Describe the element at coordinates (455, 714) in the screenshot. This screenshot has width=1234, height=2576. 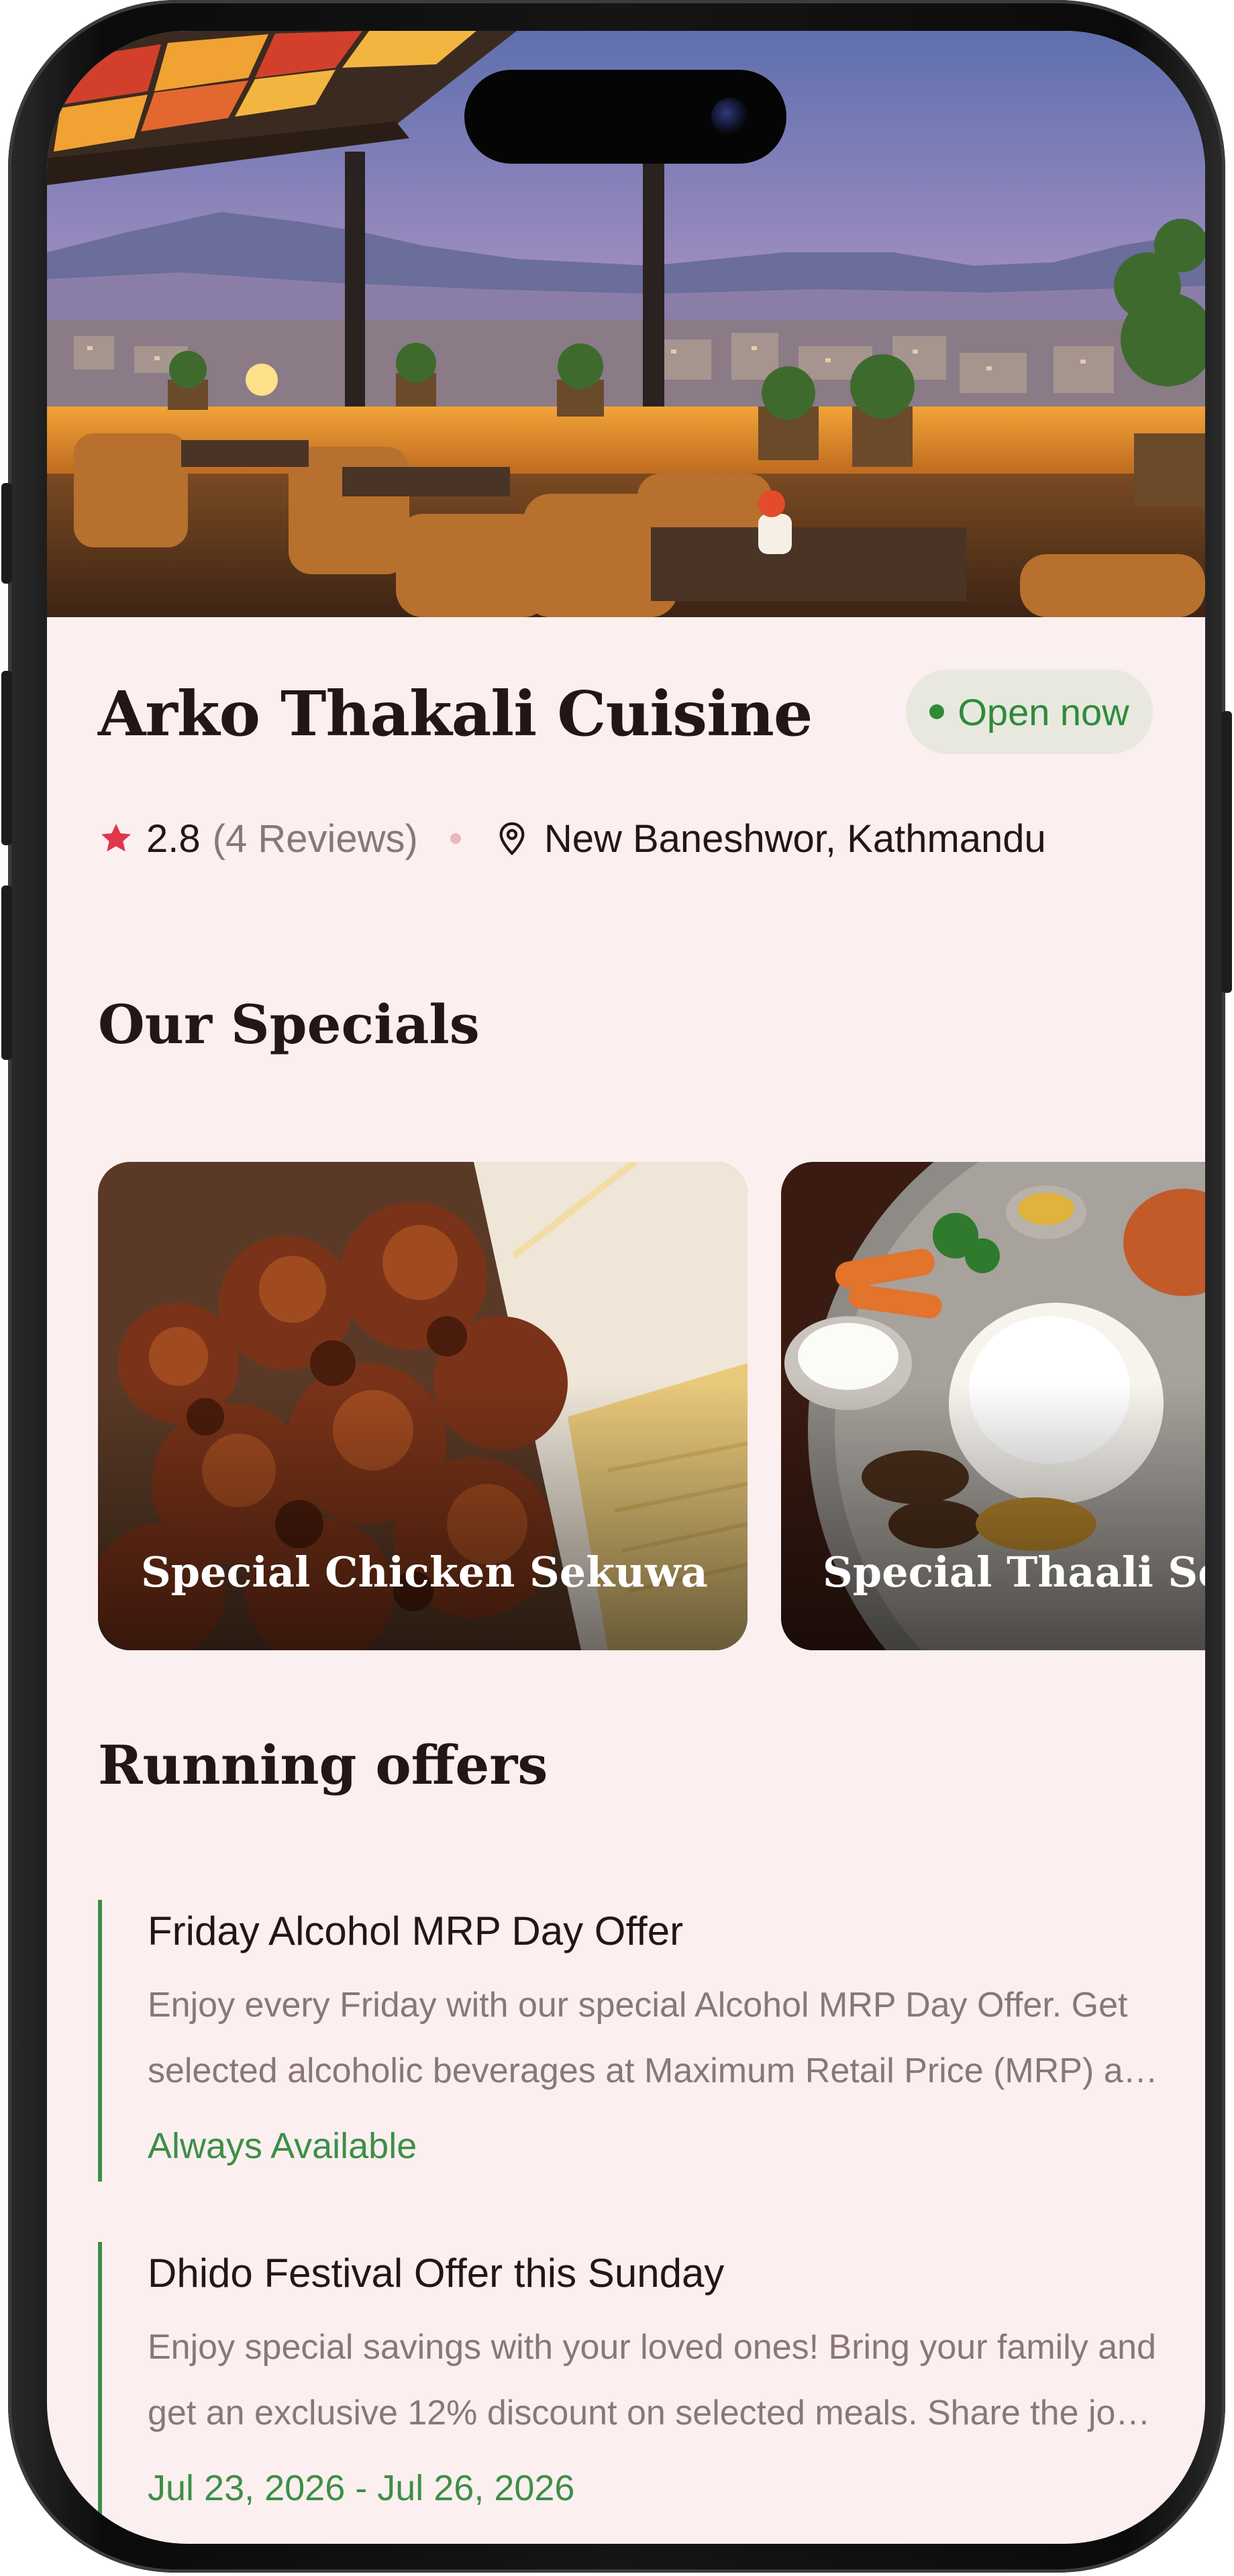
I see `restaurant-name: Arko Thakali Cuisine` at that location.